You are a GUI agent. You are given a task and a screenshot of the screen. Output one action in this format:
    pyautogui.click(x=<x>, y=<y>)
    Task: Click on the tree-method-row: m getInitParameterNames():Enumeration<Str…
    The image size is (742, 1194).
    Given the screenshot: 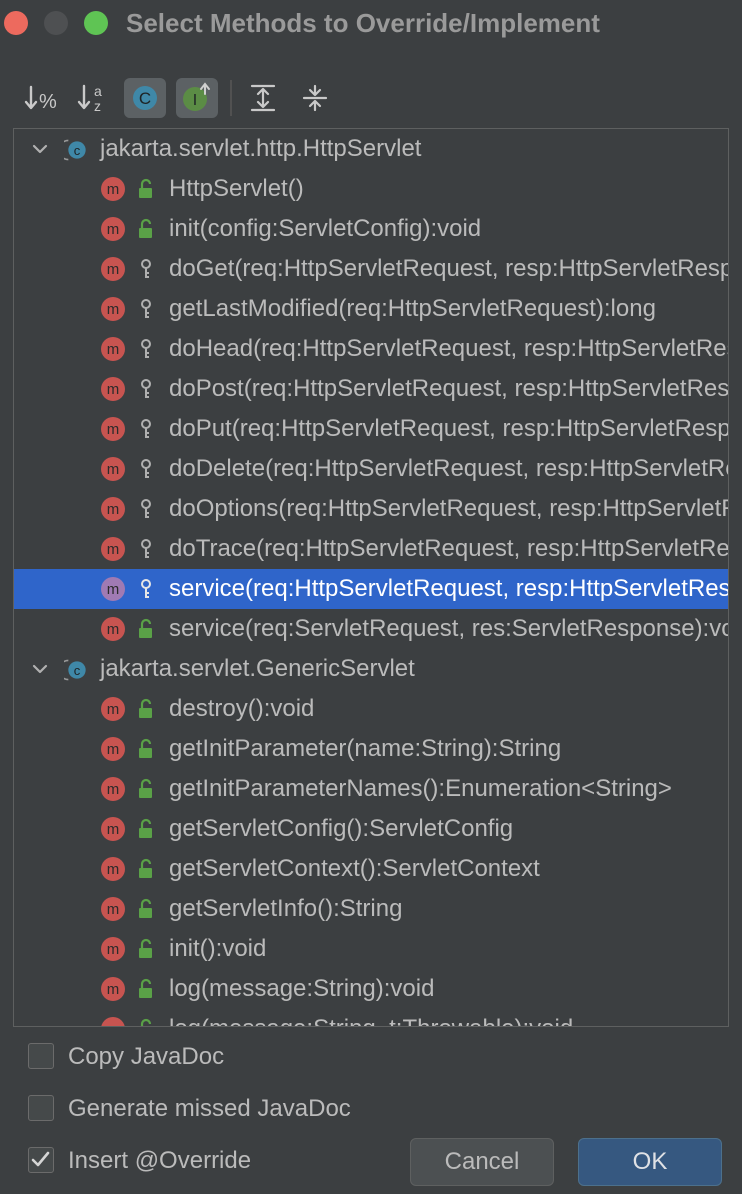 What is the action you would take?
    pyautogui.click(x=371, y=789)
    